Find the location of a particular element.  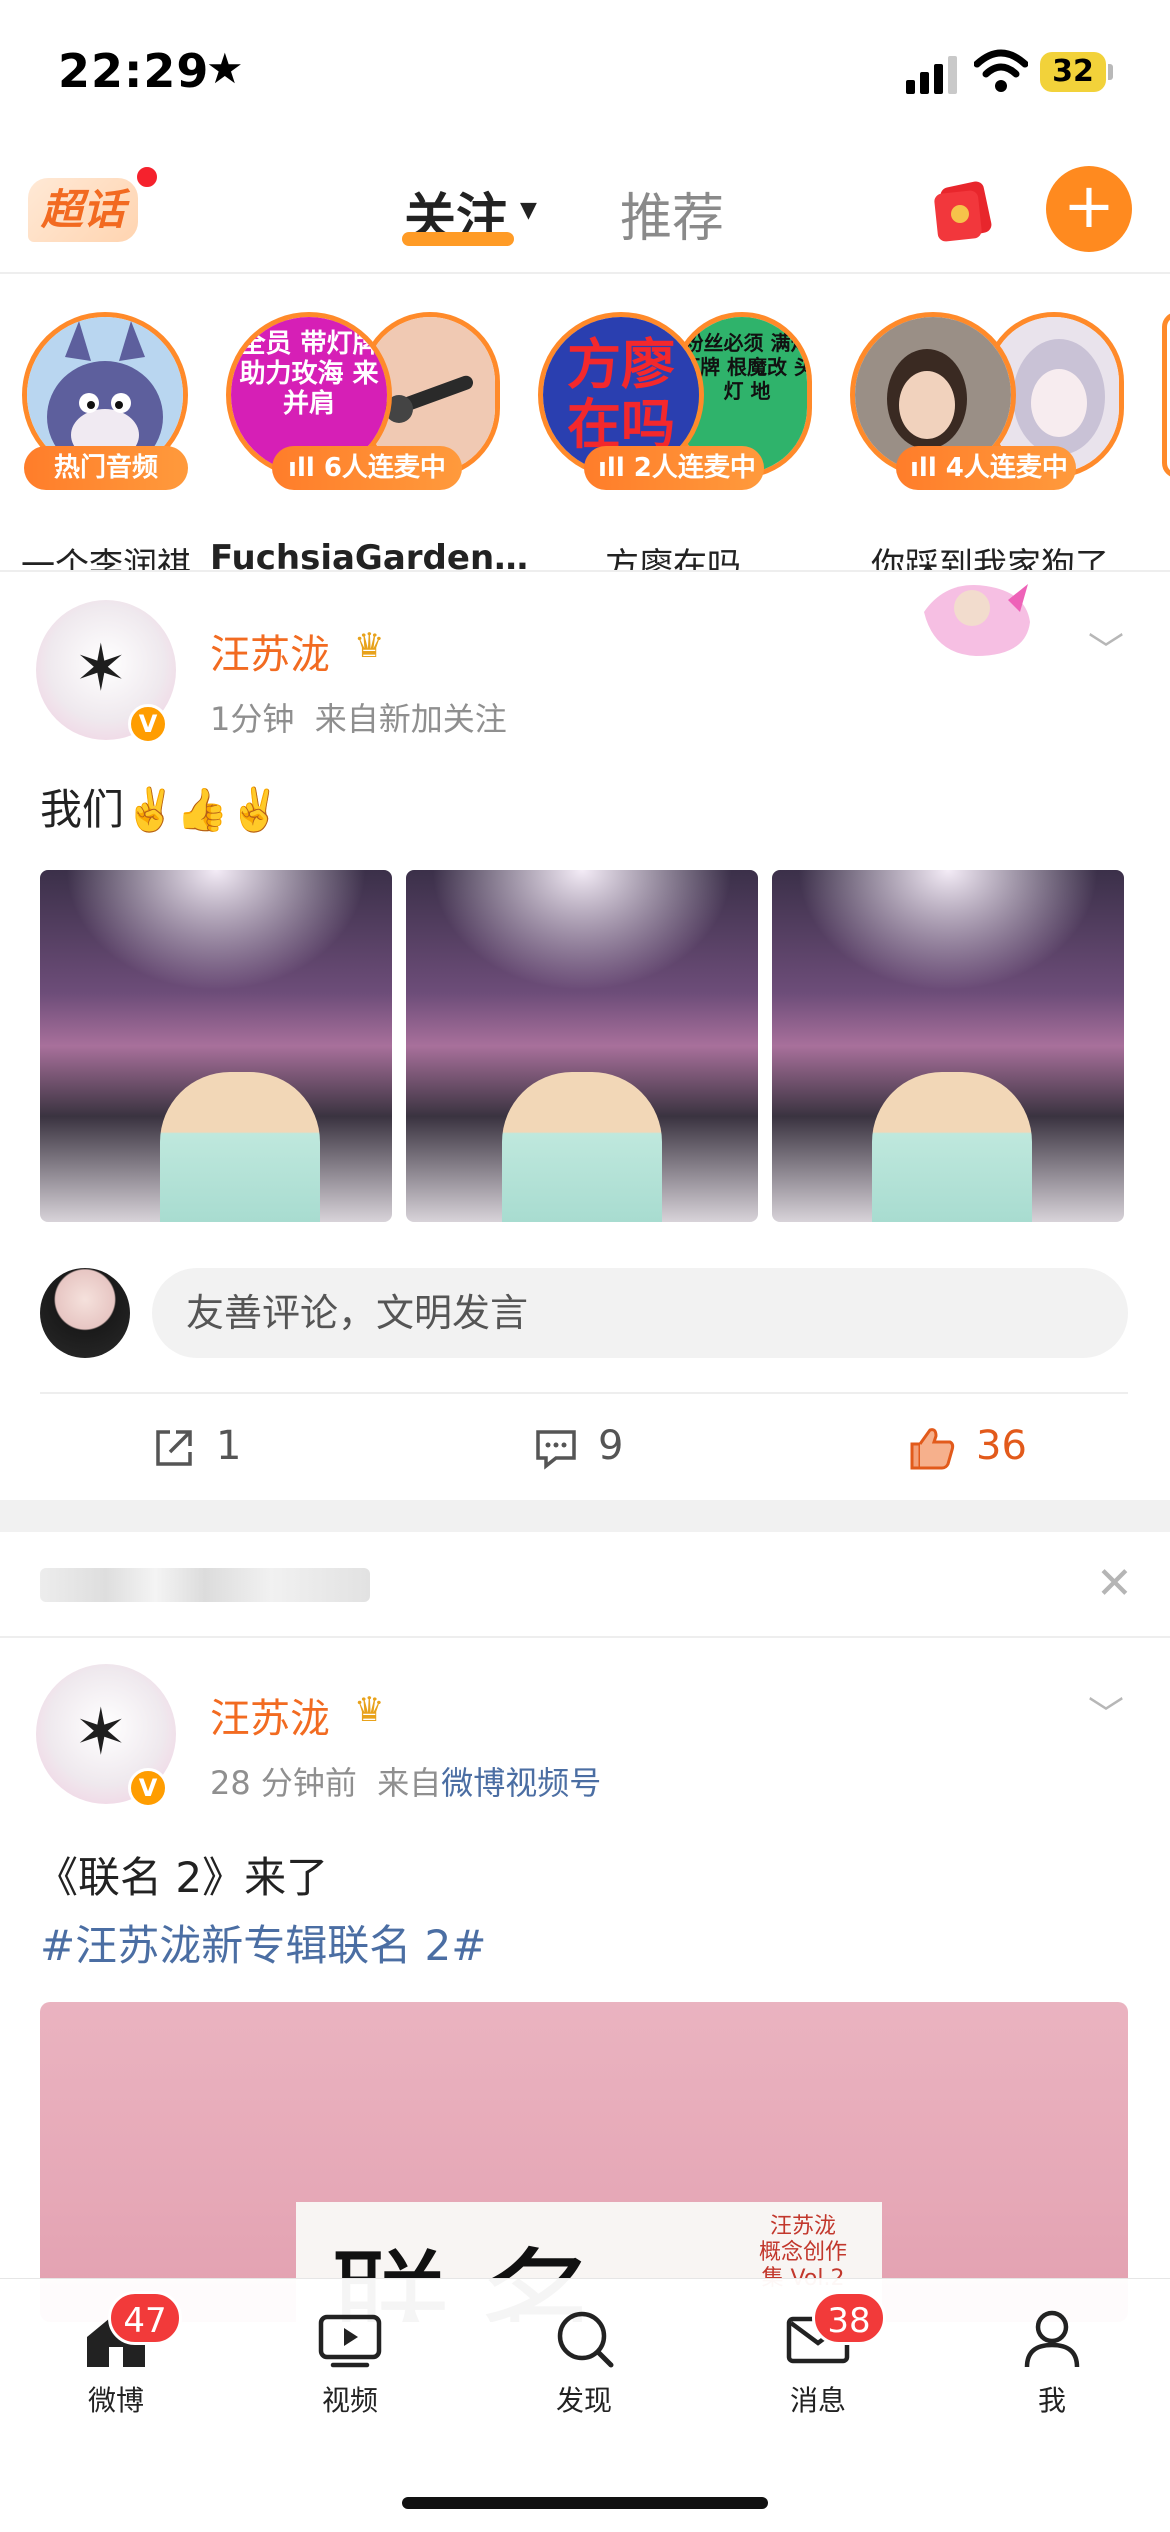

caret-down-icon: ▼ is located at coordinates (528, 210).